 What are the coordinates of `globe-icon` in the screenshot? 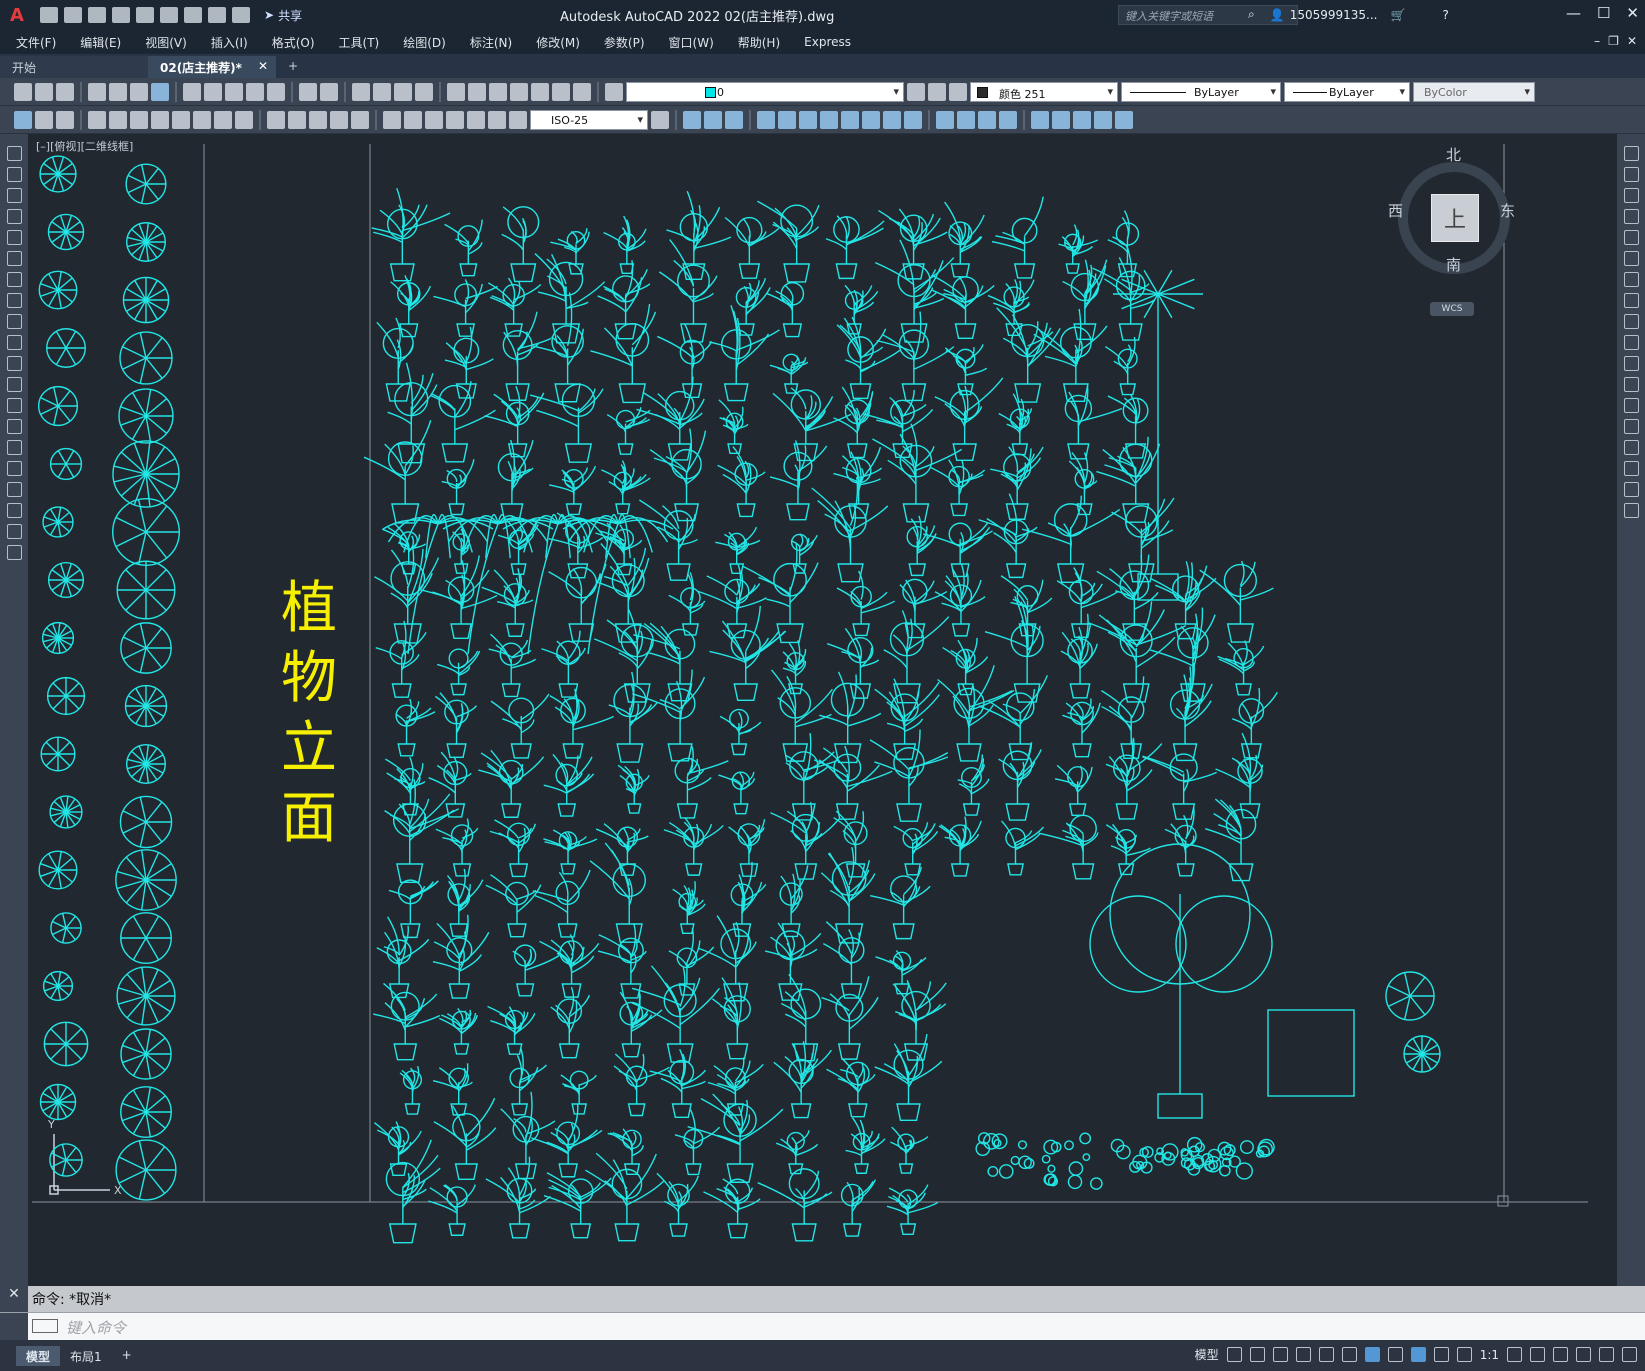 It's located at (160, 91).